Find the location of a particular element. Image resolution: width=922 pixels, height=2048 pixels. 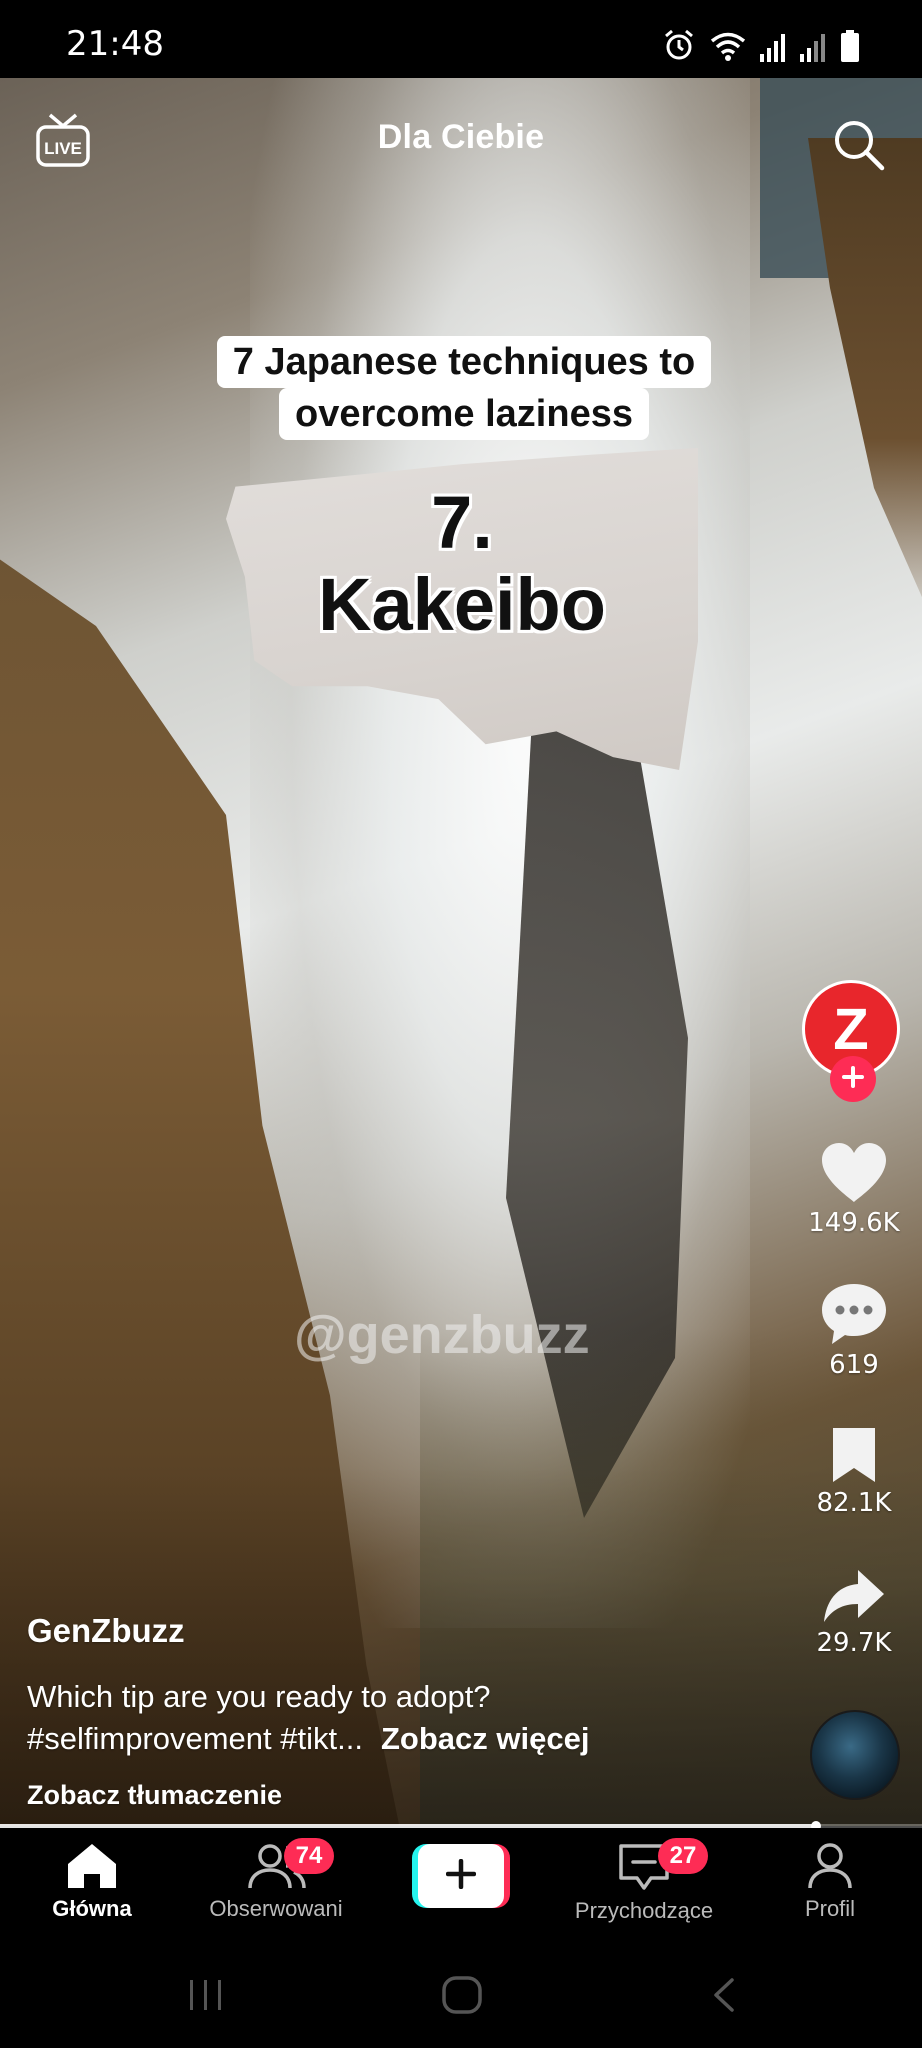

save-count: 82.1K is located at coordinates (854, 1503).